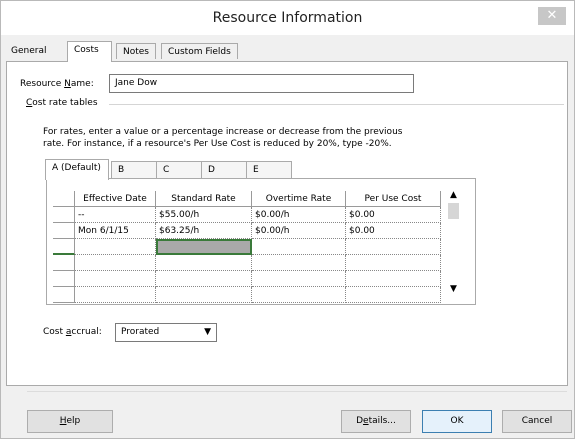  What do you see at coordinates (140, 332) in the screenshot?
I see `cost-accrual-value: Prorated` at bounding box center [140, 332].